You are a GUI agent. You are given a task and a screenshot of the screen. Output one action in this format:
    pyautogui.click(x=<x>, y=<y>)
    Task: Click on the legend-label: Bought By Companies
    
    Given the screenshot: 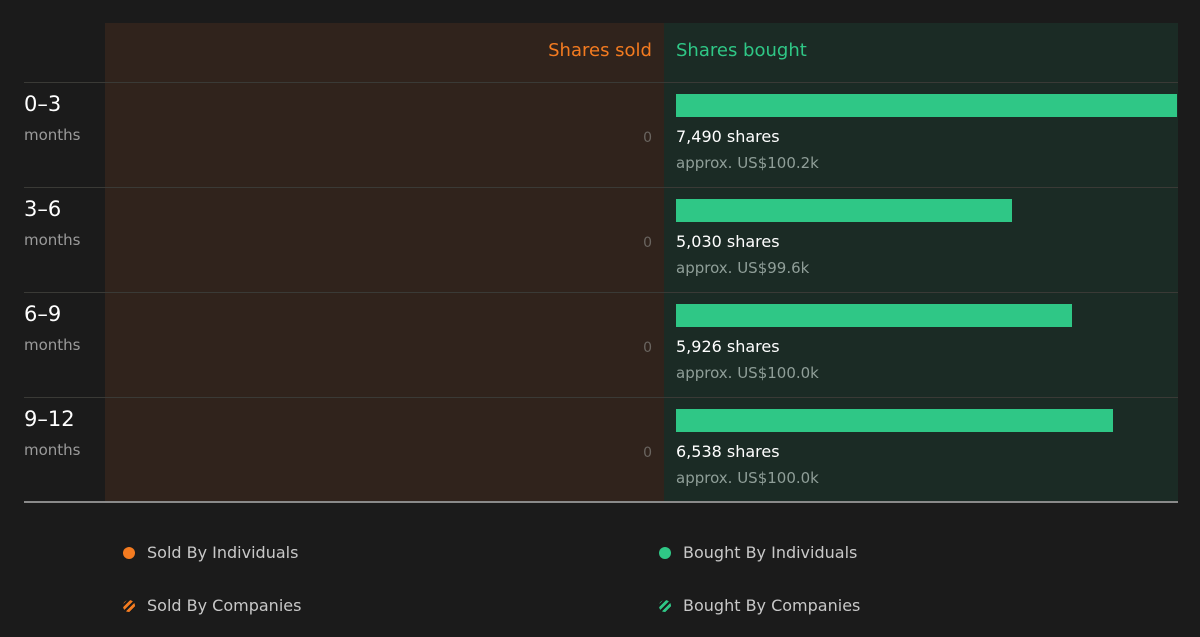 What is the action you would take?
    pyautogui.click(x=772, y=605)
    